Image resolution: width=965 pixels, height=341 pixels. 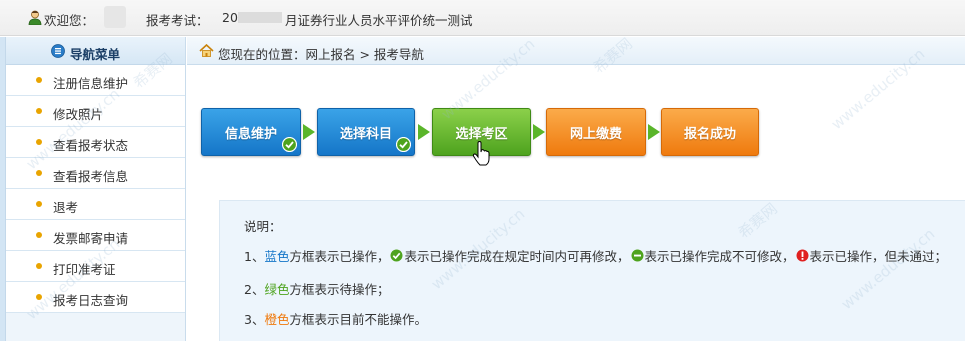 What do you see at coordinates (91, 176) in the screenshot?
I see `sidebar-item-label: 查看报考信息` at bounding box center [91, 176].